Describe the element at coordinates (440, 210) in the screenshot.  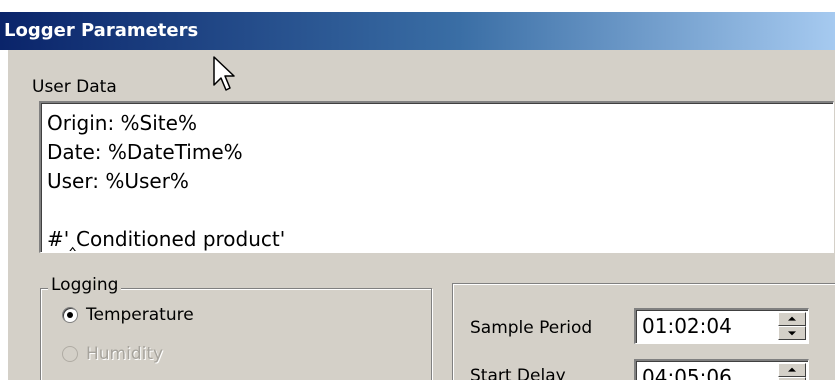
I see `user-data-line` at that location.